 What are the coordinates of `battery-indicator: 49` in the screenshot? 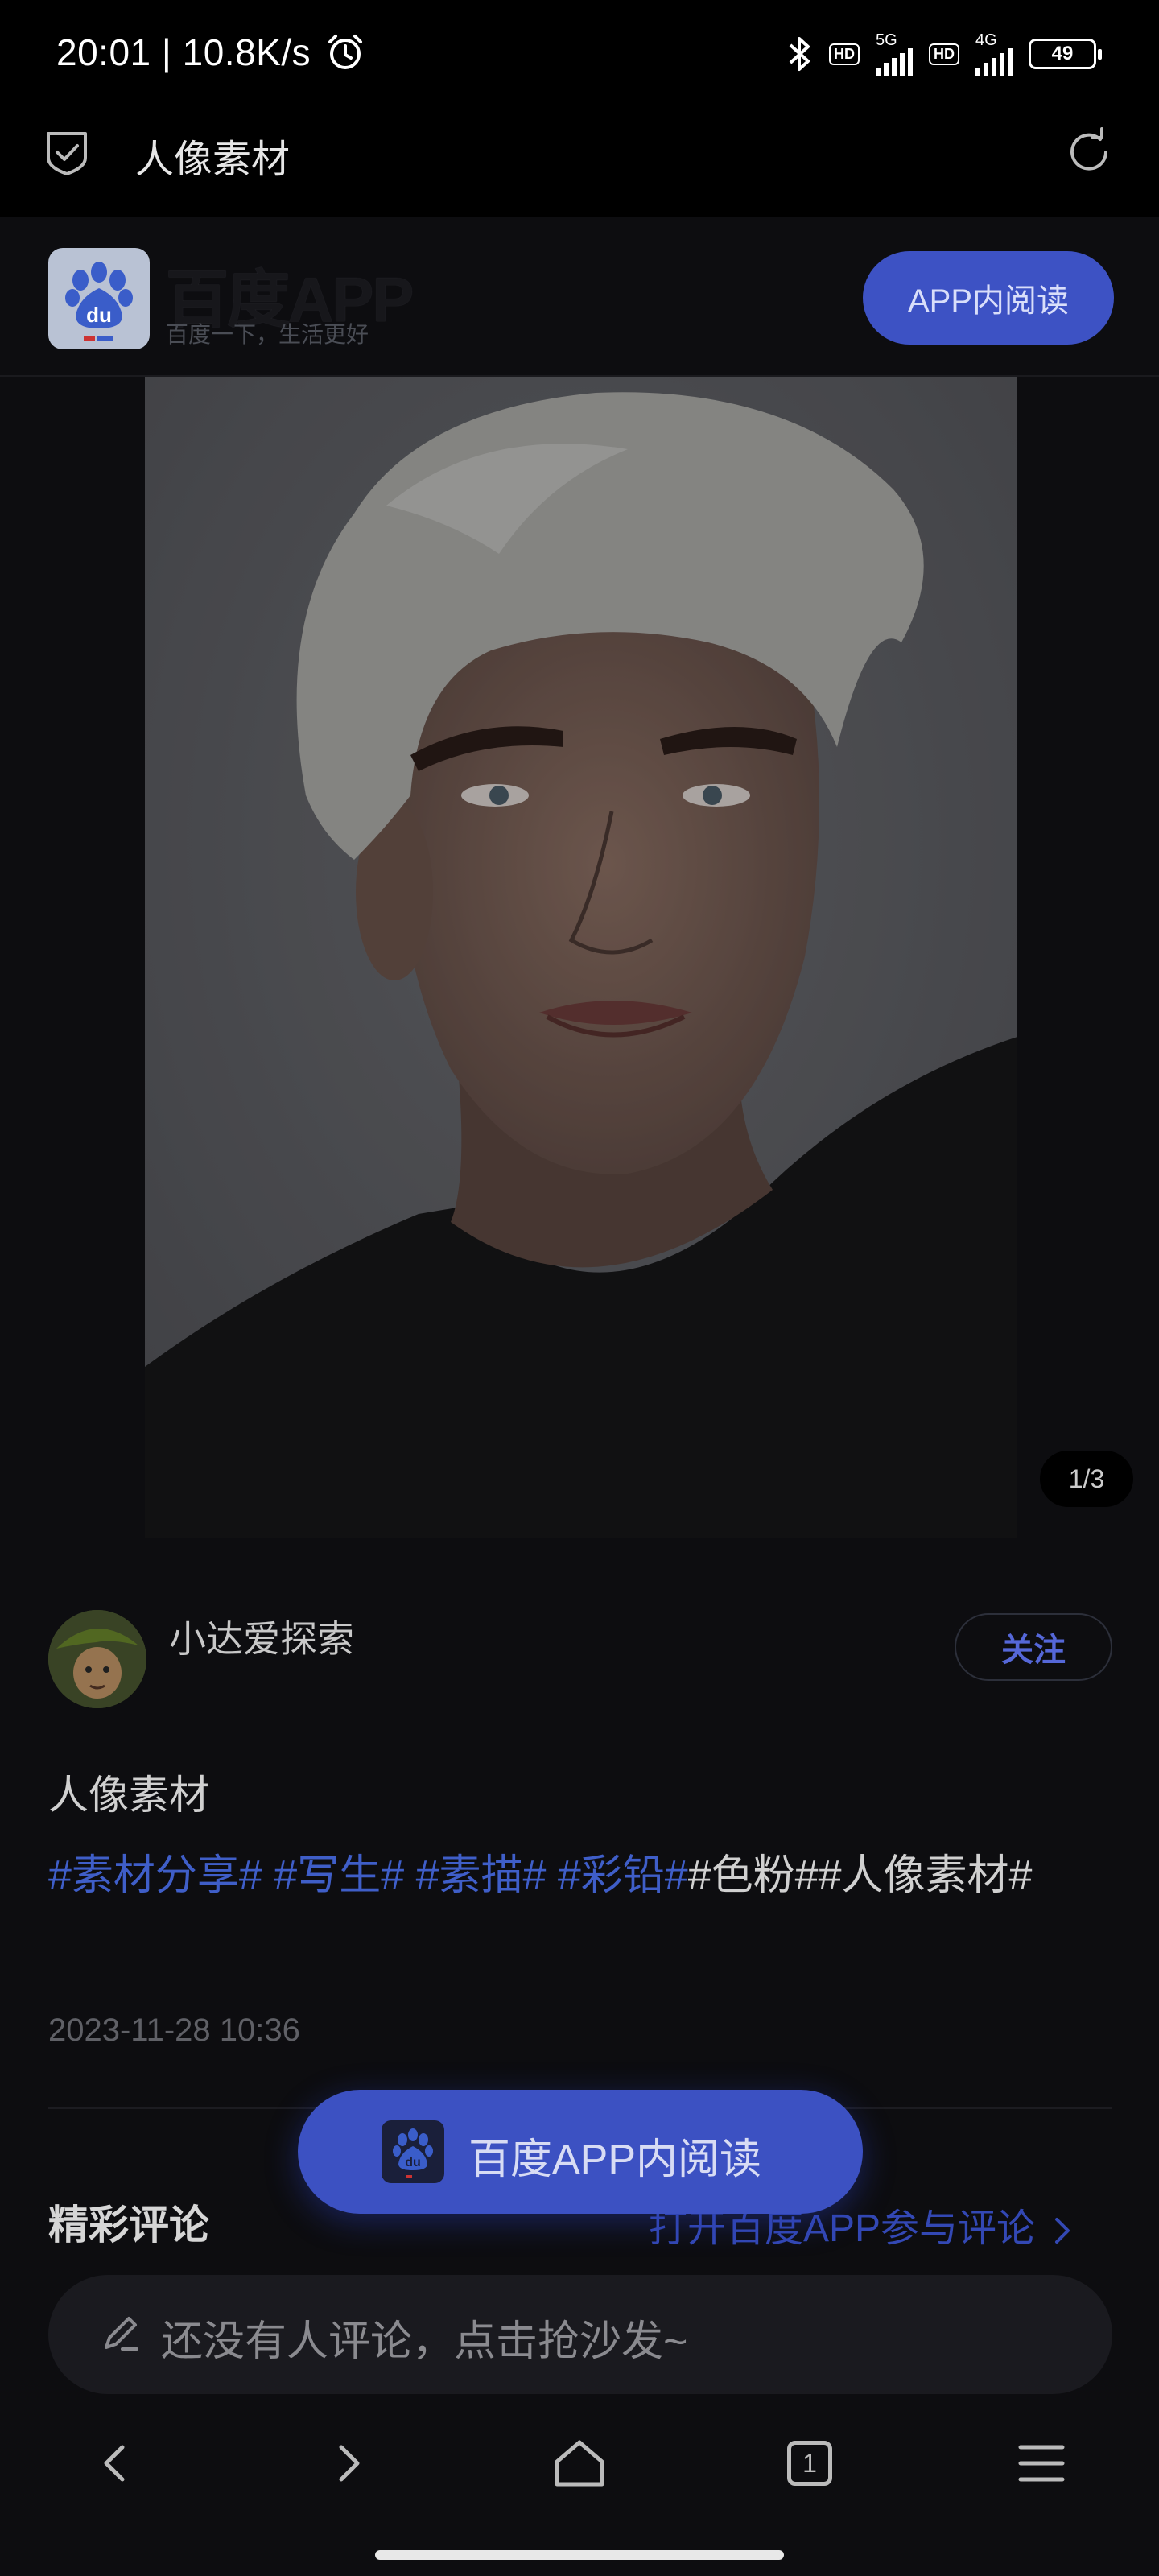 It's located at (1065, 54).